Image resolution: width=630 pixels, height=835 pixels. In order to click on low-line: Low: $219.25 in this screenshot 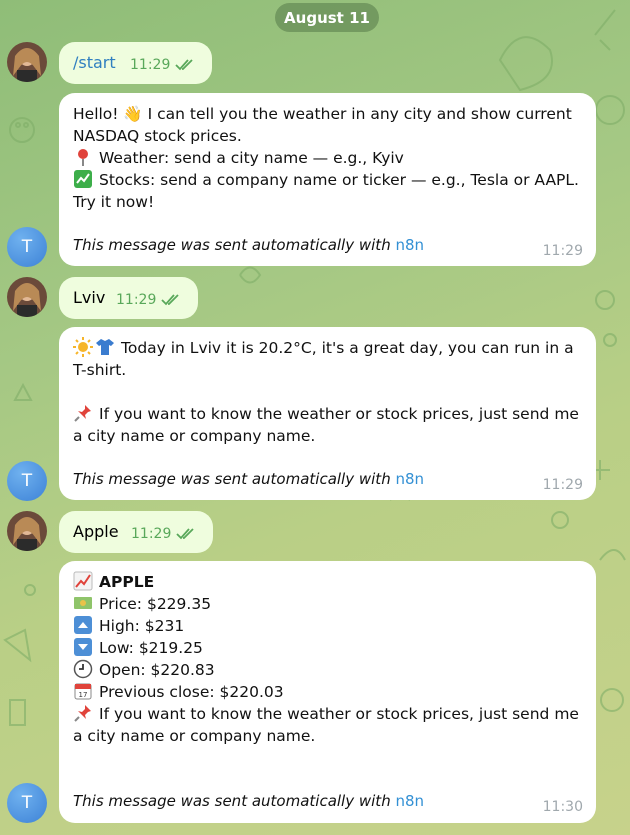, I will do `click(328, 648)`.